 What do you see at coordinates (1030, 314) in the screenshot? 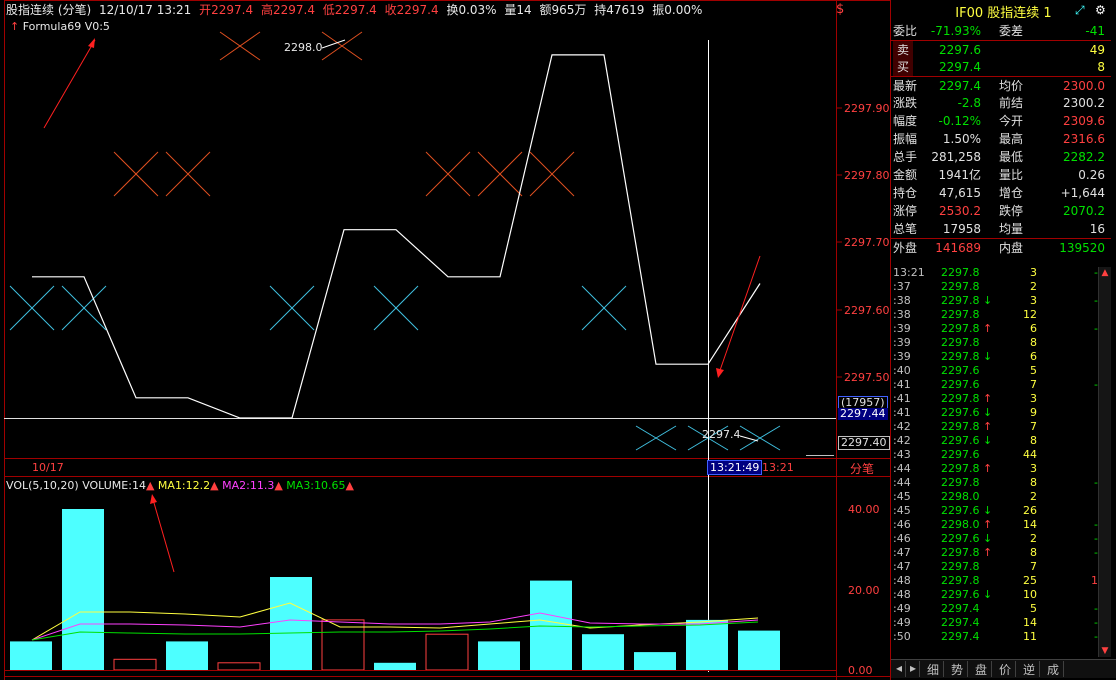
I see `tick-volume: 12` at bounding box center [1030, 314].